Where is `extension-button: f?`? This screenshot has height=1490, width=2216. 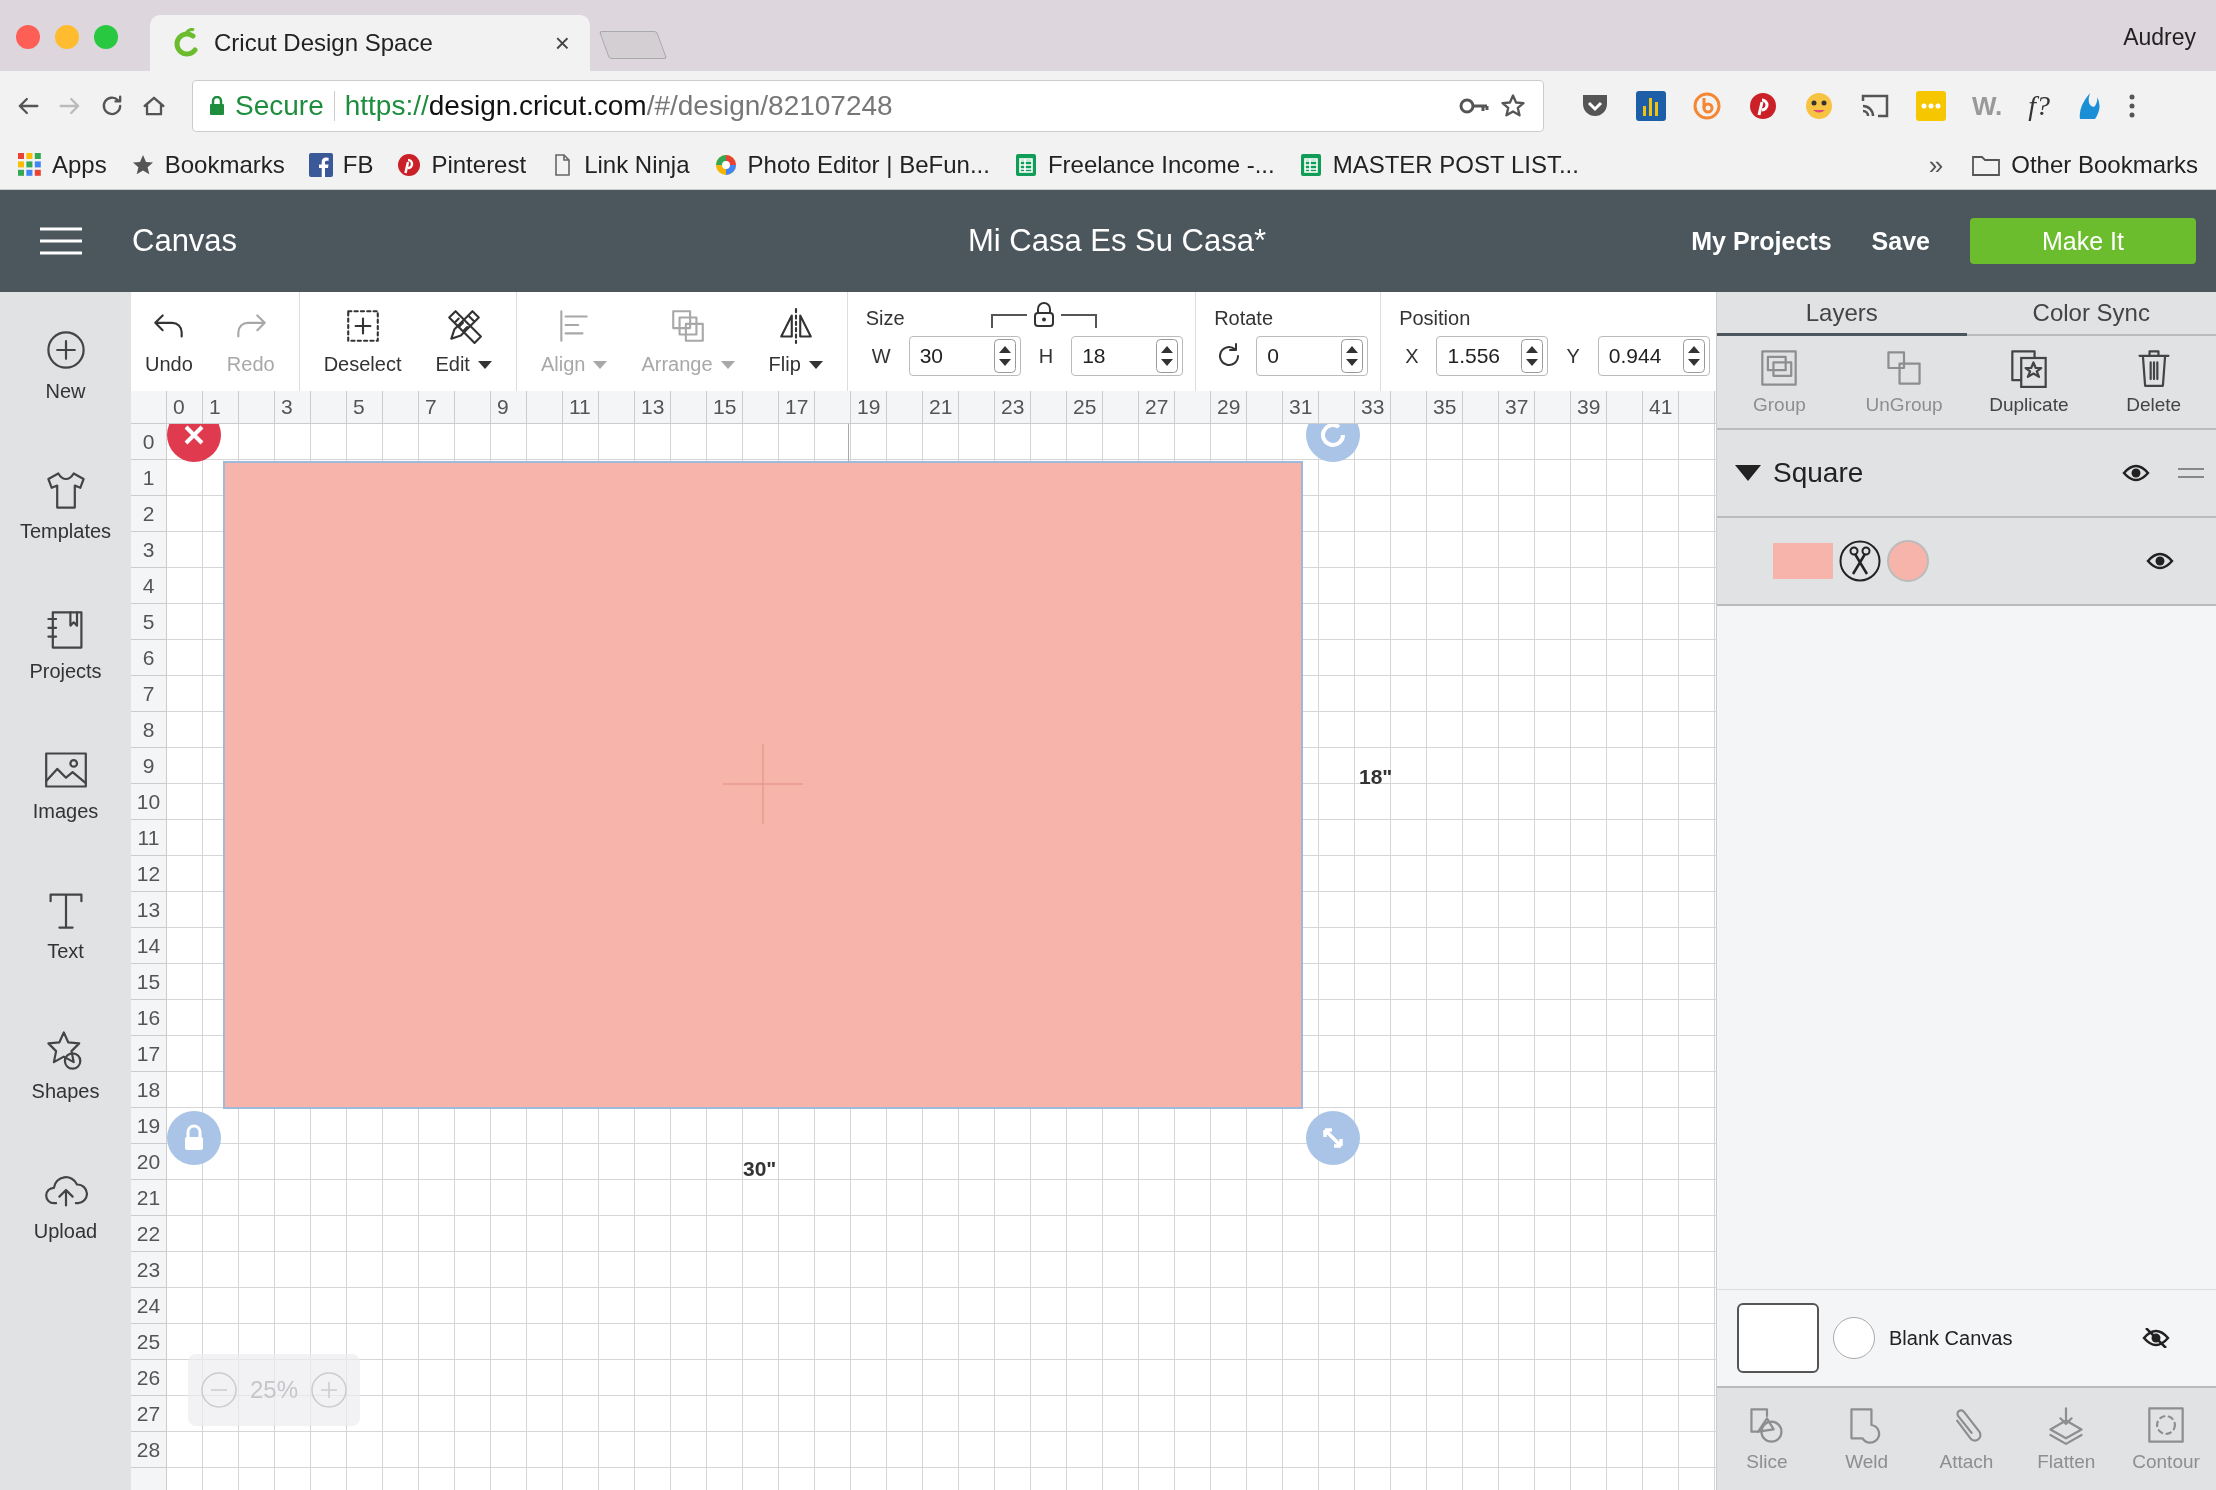 extension-button: f? is located at coordinates (2039, 106).